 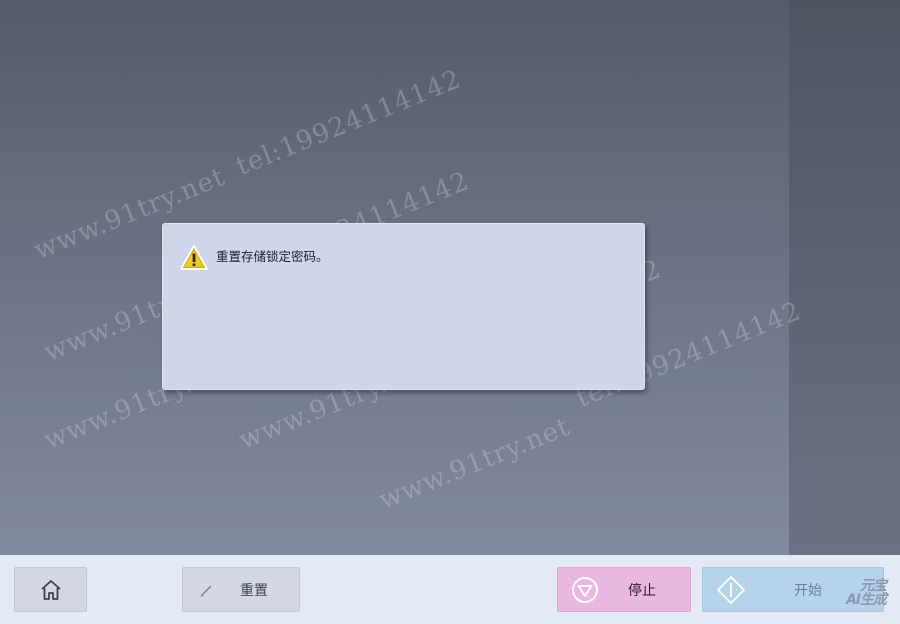 What do you see at coordinates (624, 589) in the screenshot?
I see `stop-button: 停止` at bounding box center [624, 589].